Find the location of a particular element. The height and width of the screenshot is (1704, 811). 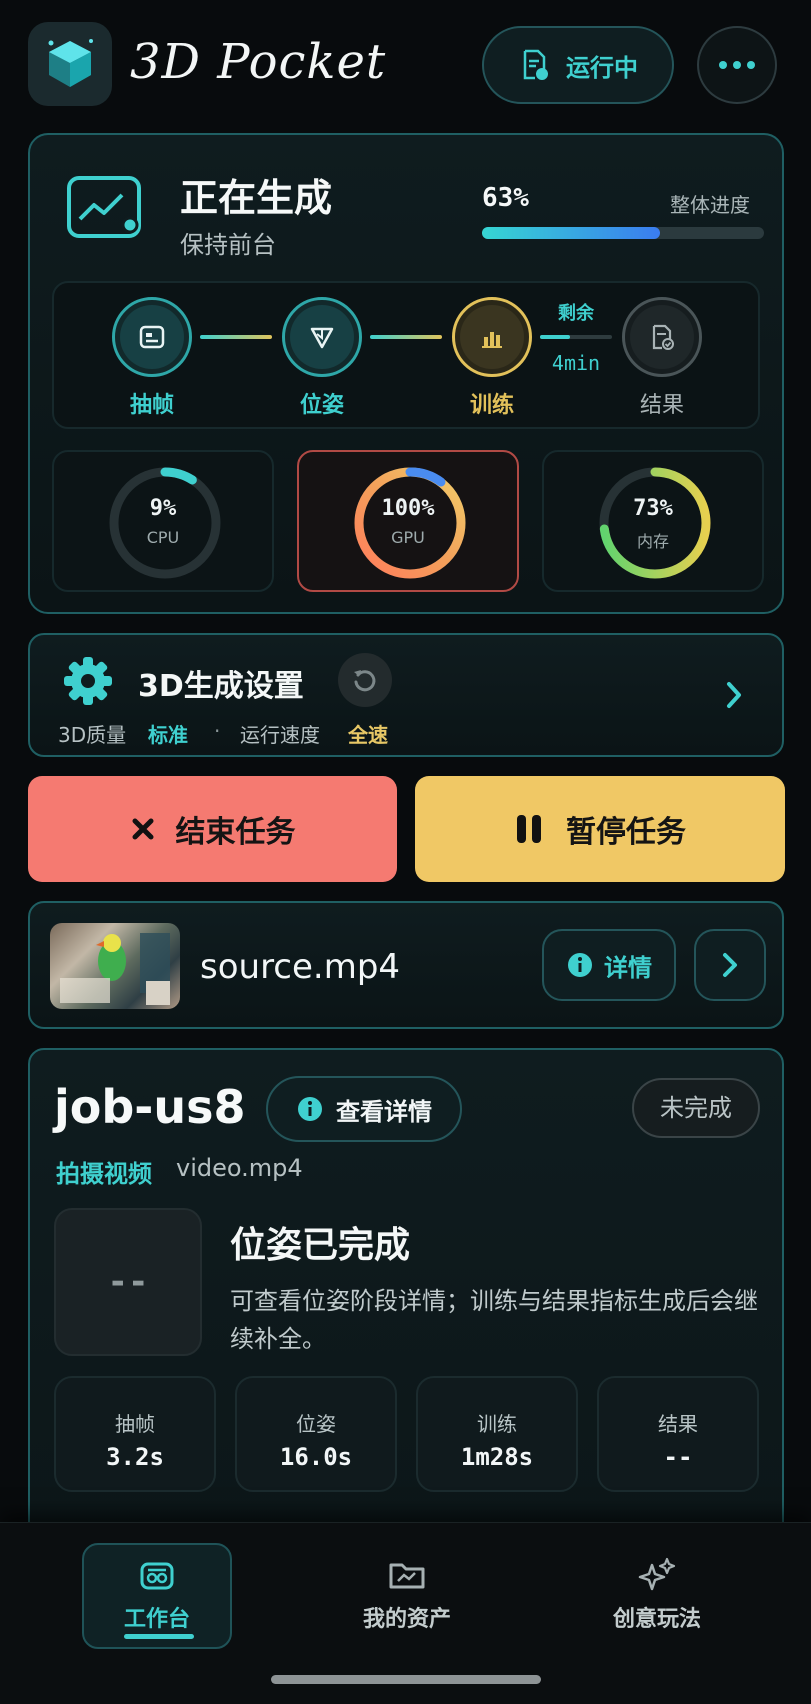

bar-chart-icon is located at coordinates (492, 340).